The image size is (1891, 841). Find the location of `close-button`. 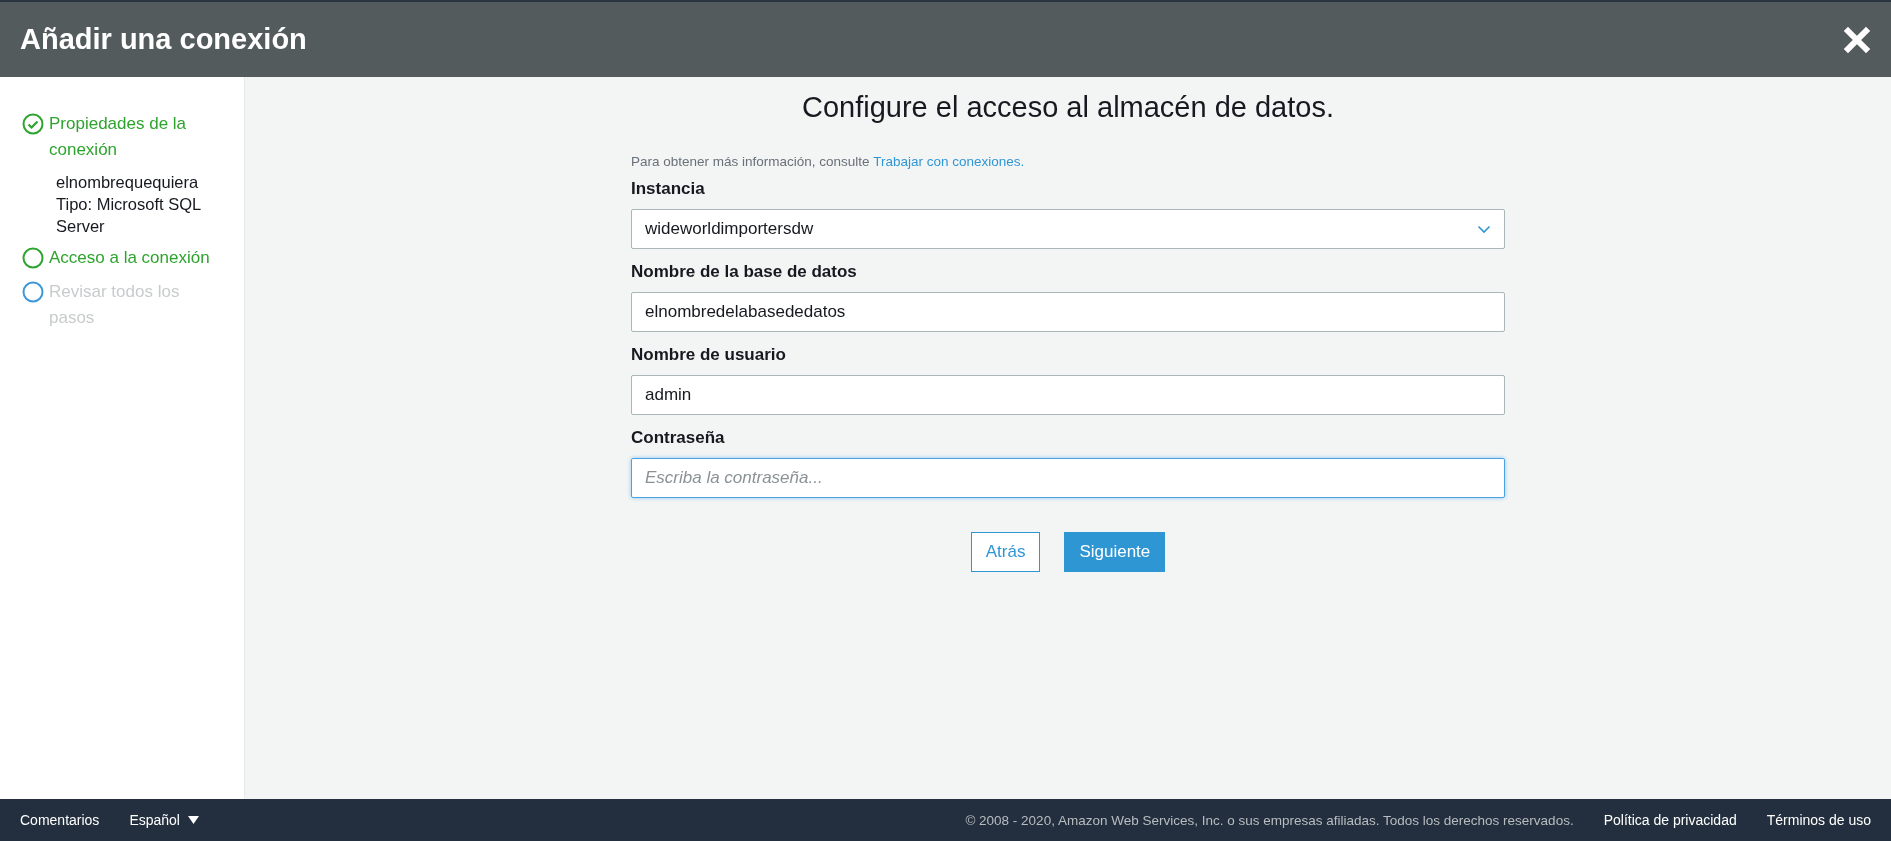

close-button is located at coordinates (1857, 39).